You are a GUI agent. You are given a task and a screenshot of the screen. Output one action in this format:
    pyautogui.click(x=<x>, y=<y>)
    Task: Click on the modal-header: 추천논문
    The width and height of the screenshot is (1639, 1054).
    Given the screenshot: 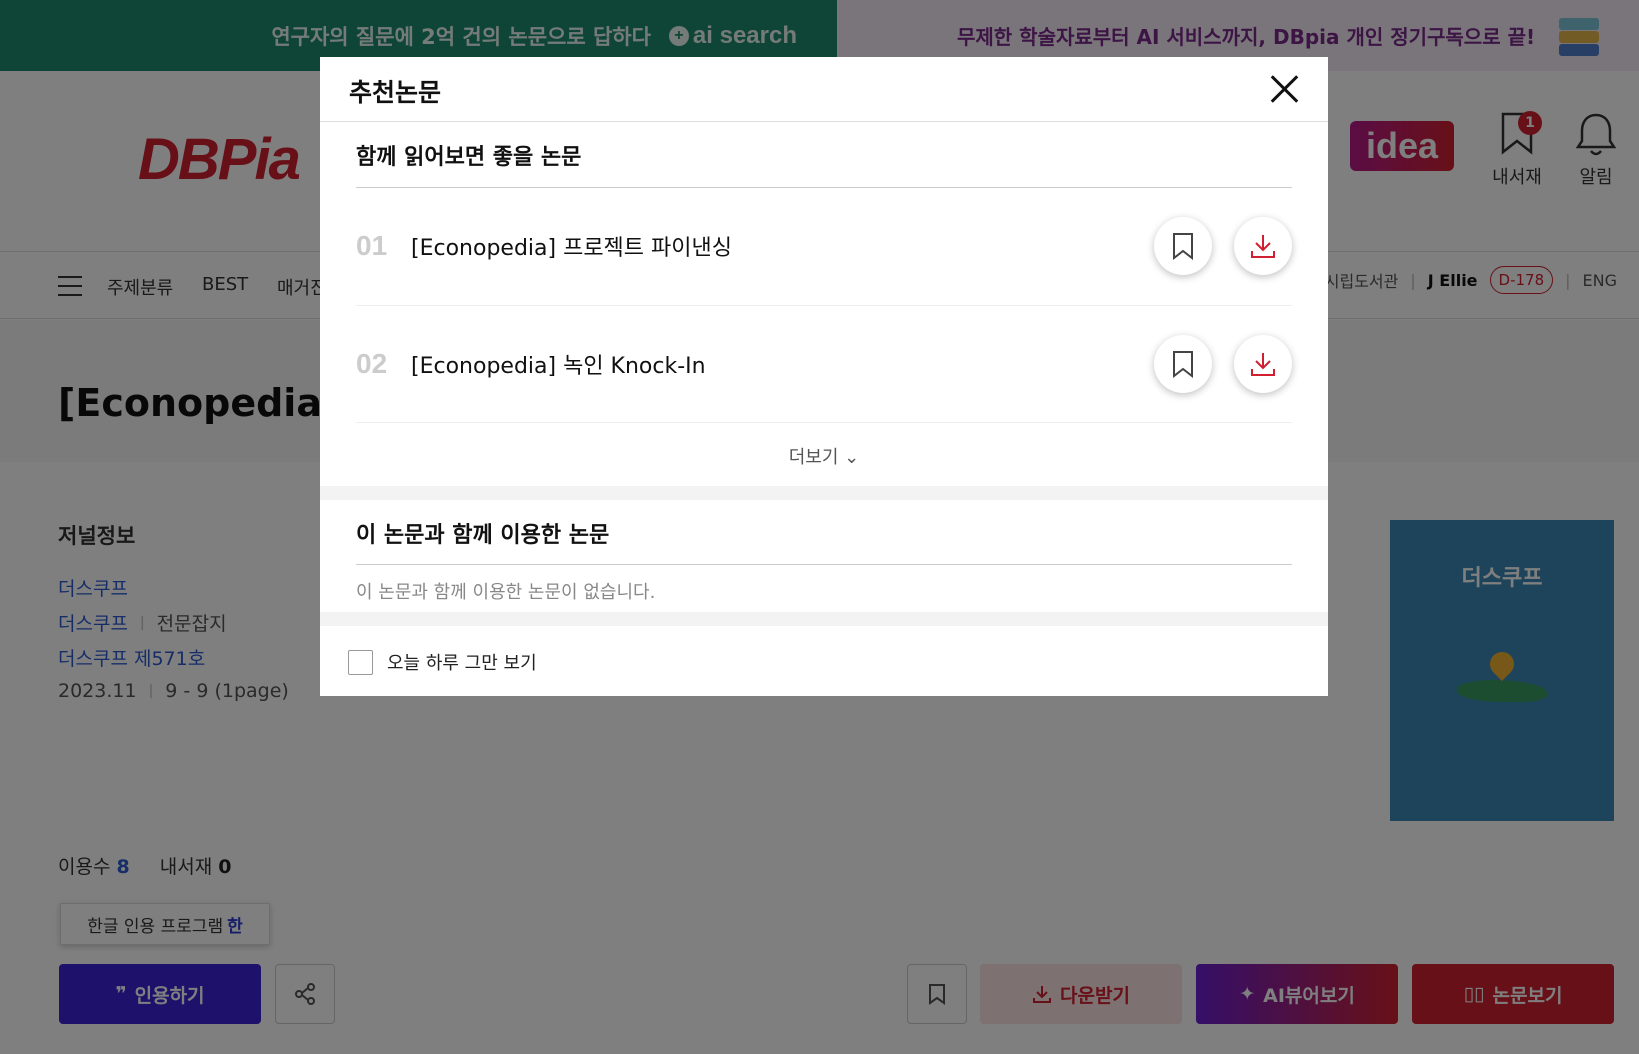 What is the action you would take?
    pyautogui.click(x=824, y=89)
    